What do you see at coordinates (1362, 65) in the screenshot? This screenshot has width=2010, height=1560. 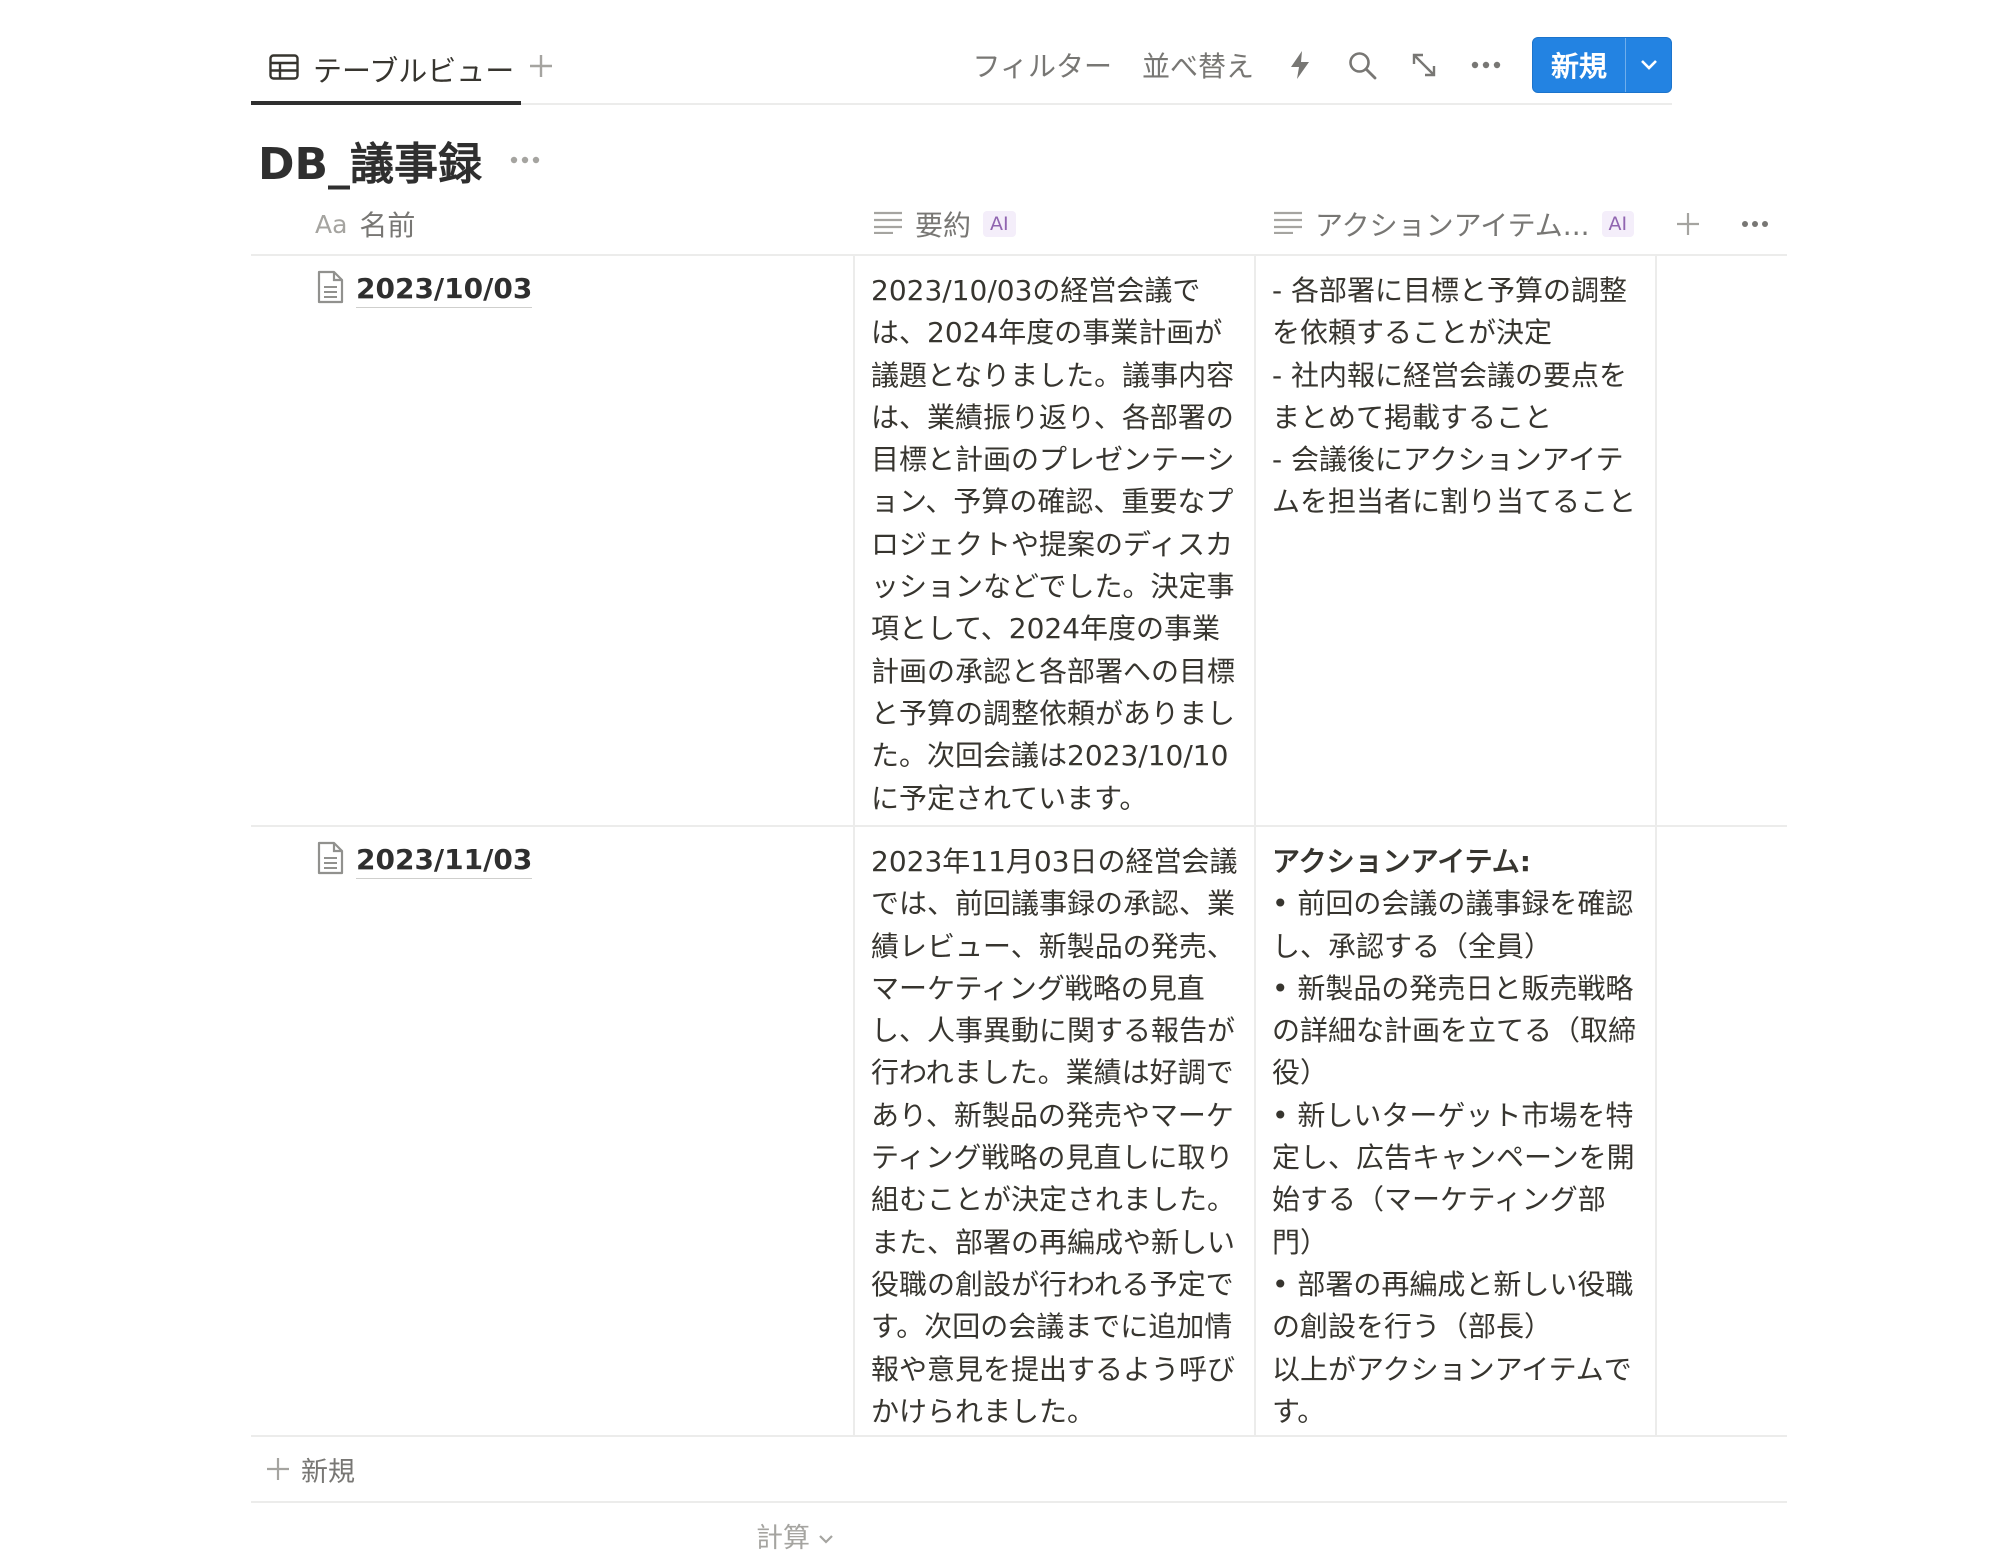 I see `search-icon` at bounding box center [1362, 65].